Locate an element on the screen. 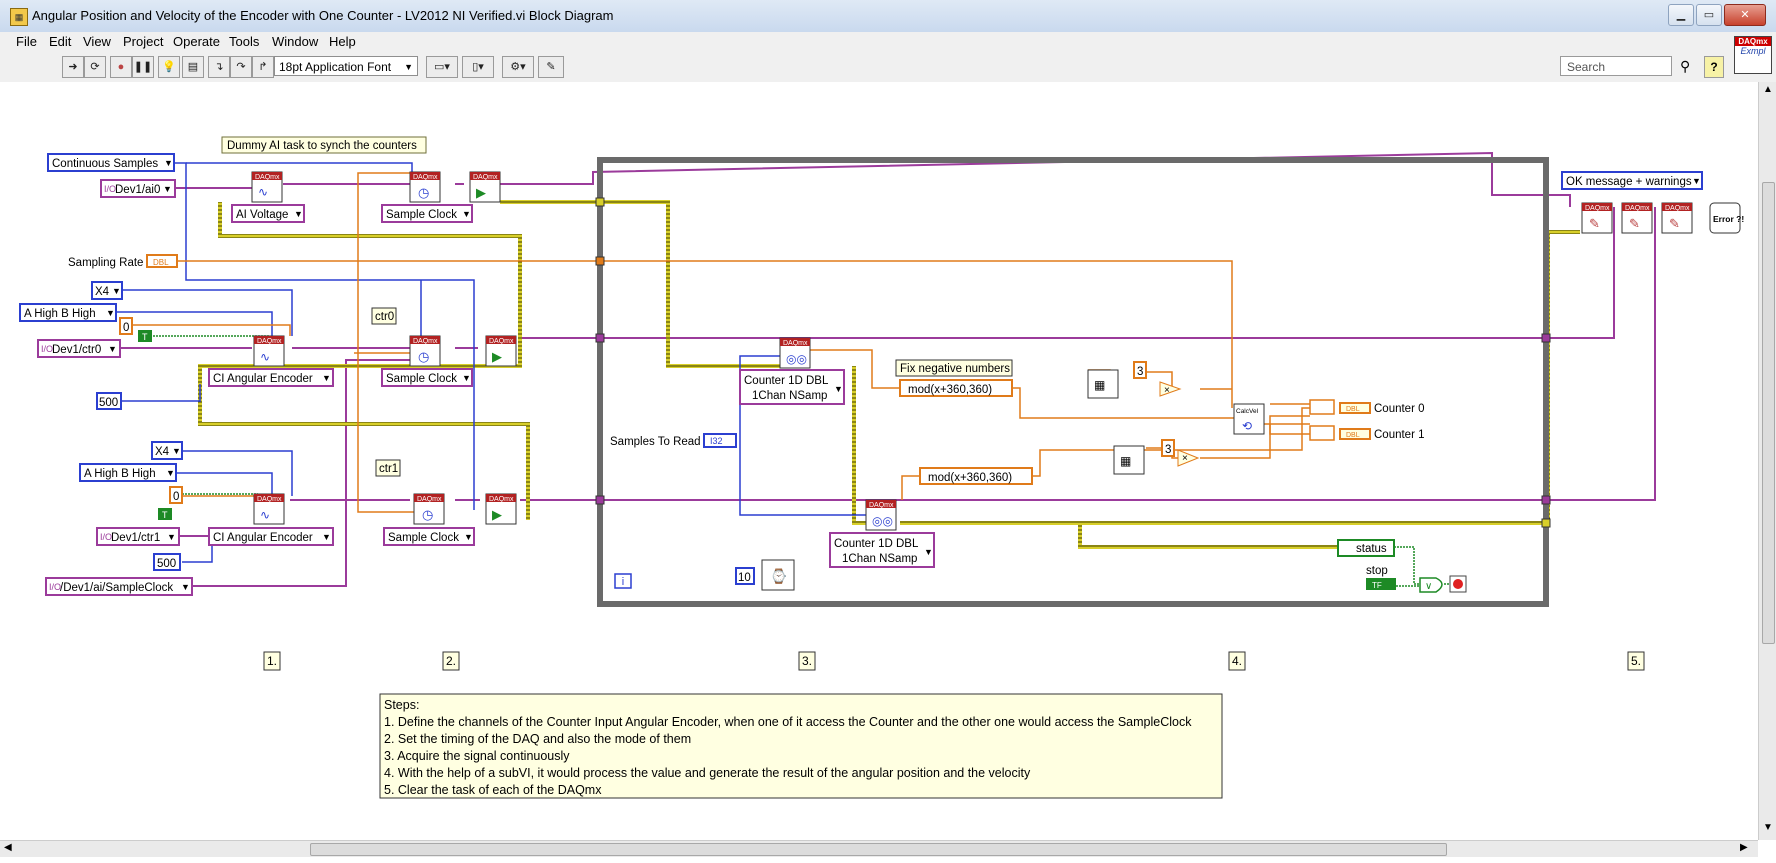  menu-edit: Edit is located at coordinates (60, 41).